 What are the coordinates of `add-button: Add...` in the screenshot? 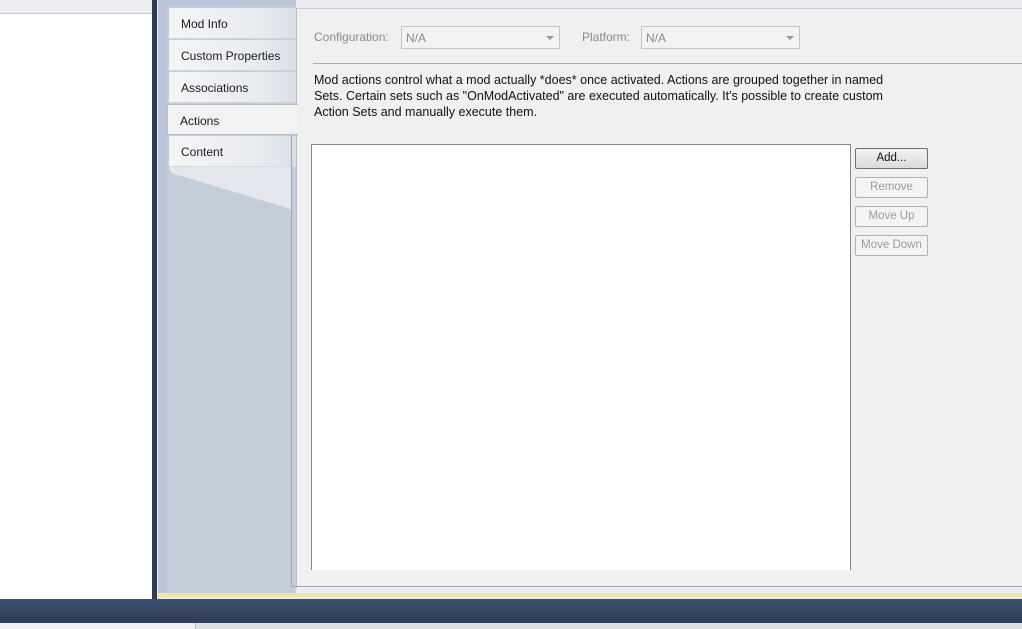 It's located at (891, 158).